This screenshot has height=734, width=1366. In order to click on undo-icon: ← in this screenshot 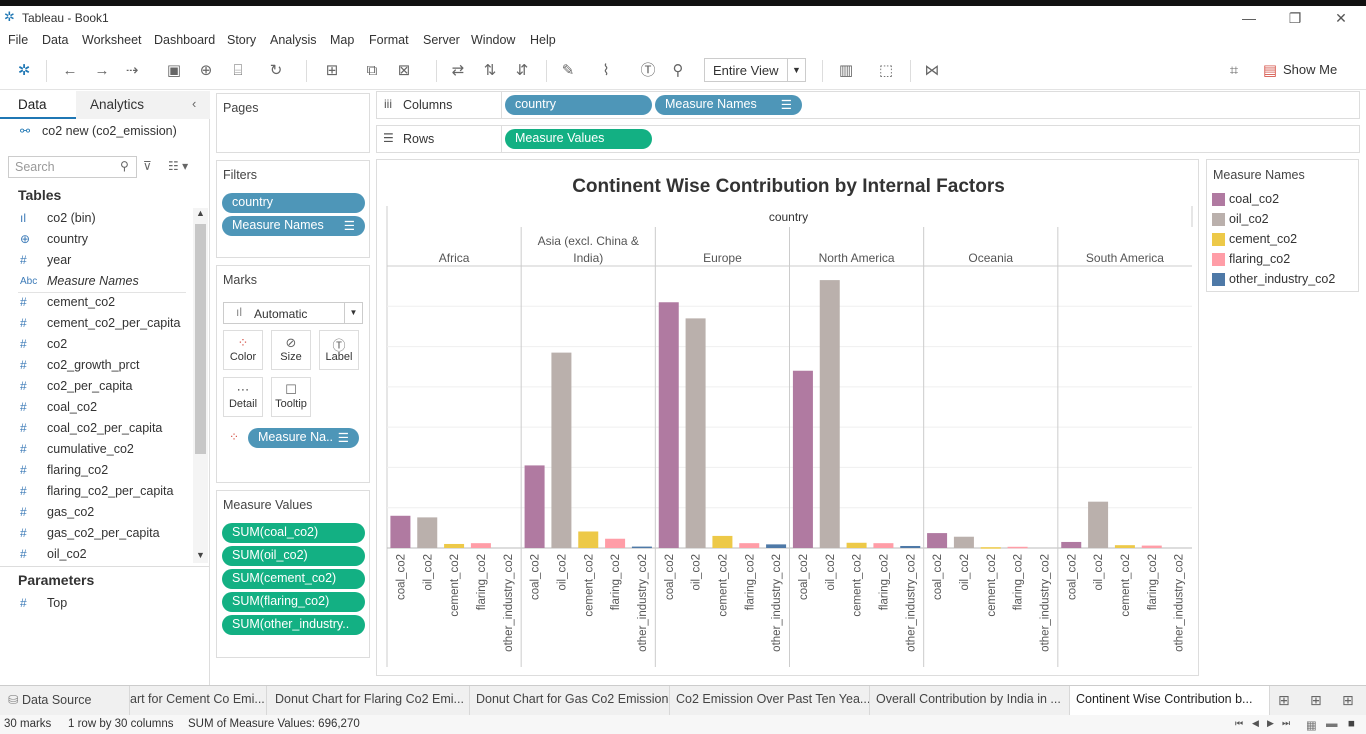, I will do `click(70, 71)`.